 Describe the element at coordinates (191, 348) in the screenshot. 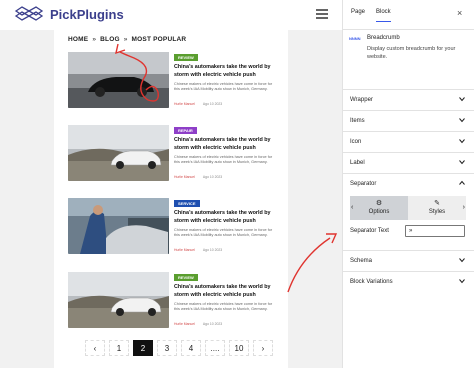

I see `page-button-4: 4` at that location.